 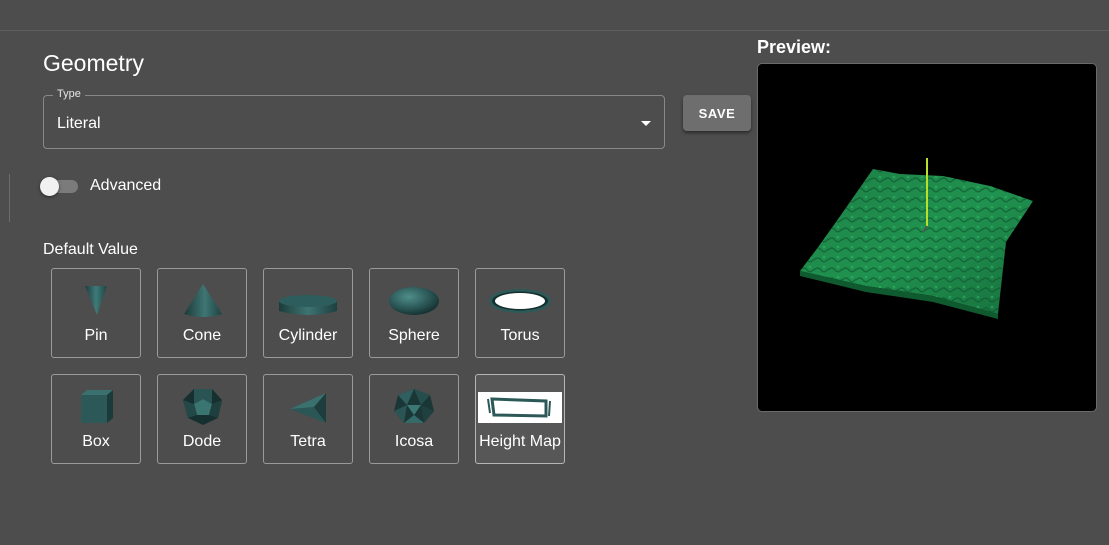 What do you see at coordinates (79, 123) in the screenshot?
I see `type-select-value: Literal` at bounding box center [79, 123].